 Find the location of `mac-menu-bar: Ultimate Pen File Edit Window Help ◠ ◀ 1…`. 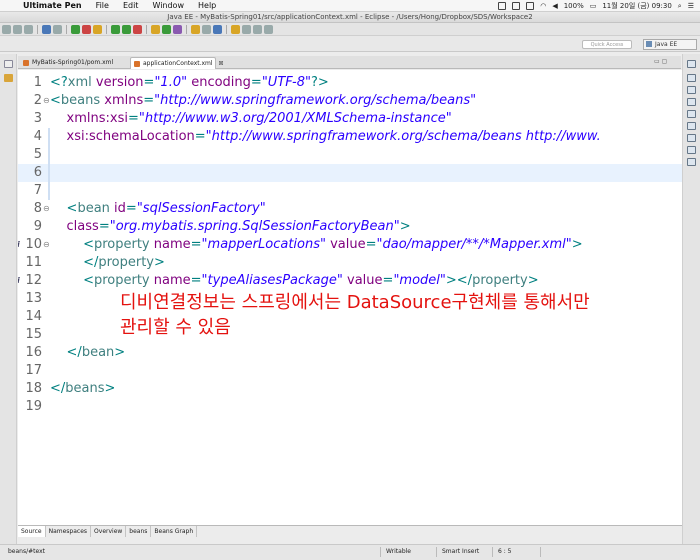

mac-menu-bar: Ultimate Pen File Edit Window Help ◠ ◀ 1… is located at coordinates (350, 6).